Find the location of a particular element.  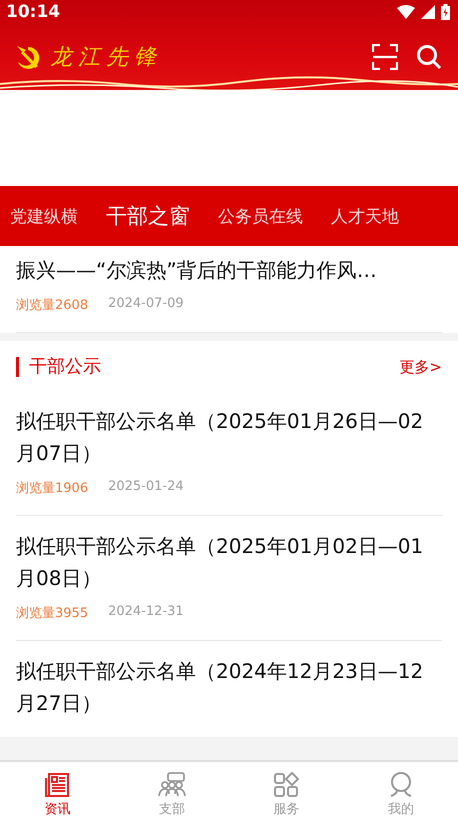

wifi-icon is located at coordinates (406, 12).